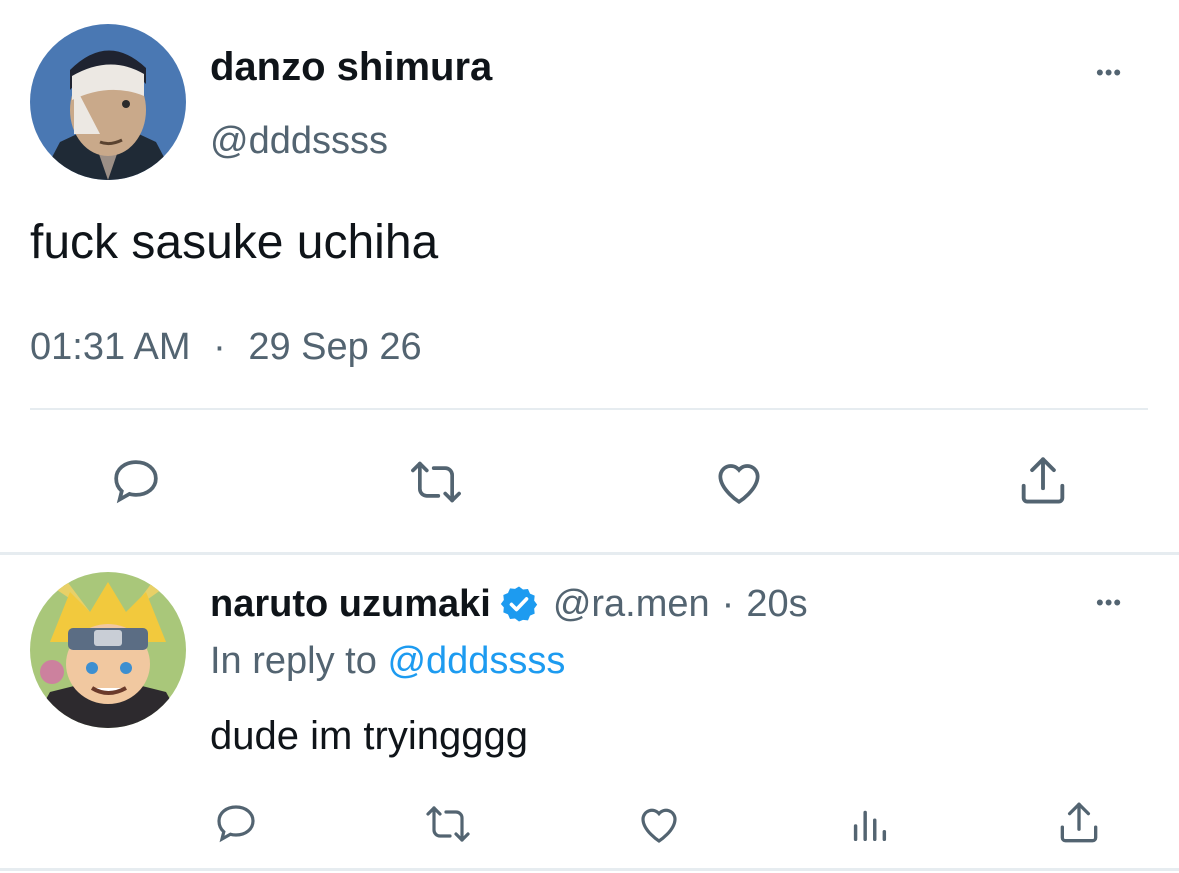 The image size is (1179, 873). I want to click on reply-reply-icon, so click(236, 824).